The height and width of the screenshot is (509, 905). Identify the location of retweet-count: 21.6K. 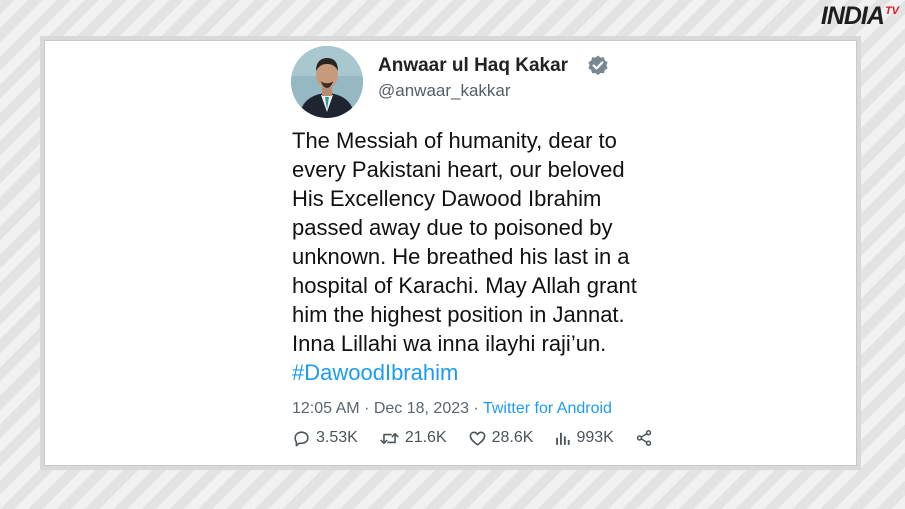
(425, 437).